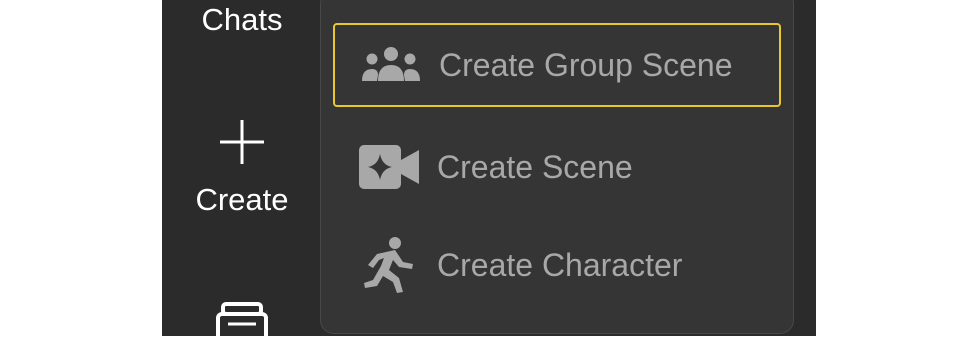 Image resolution: width=978 pixels, height=340 pixels. Describe the element at coordinates (586, 64) in the screenshot. I see `menu-item-label: Create Group Scene` at that location.